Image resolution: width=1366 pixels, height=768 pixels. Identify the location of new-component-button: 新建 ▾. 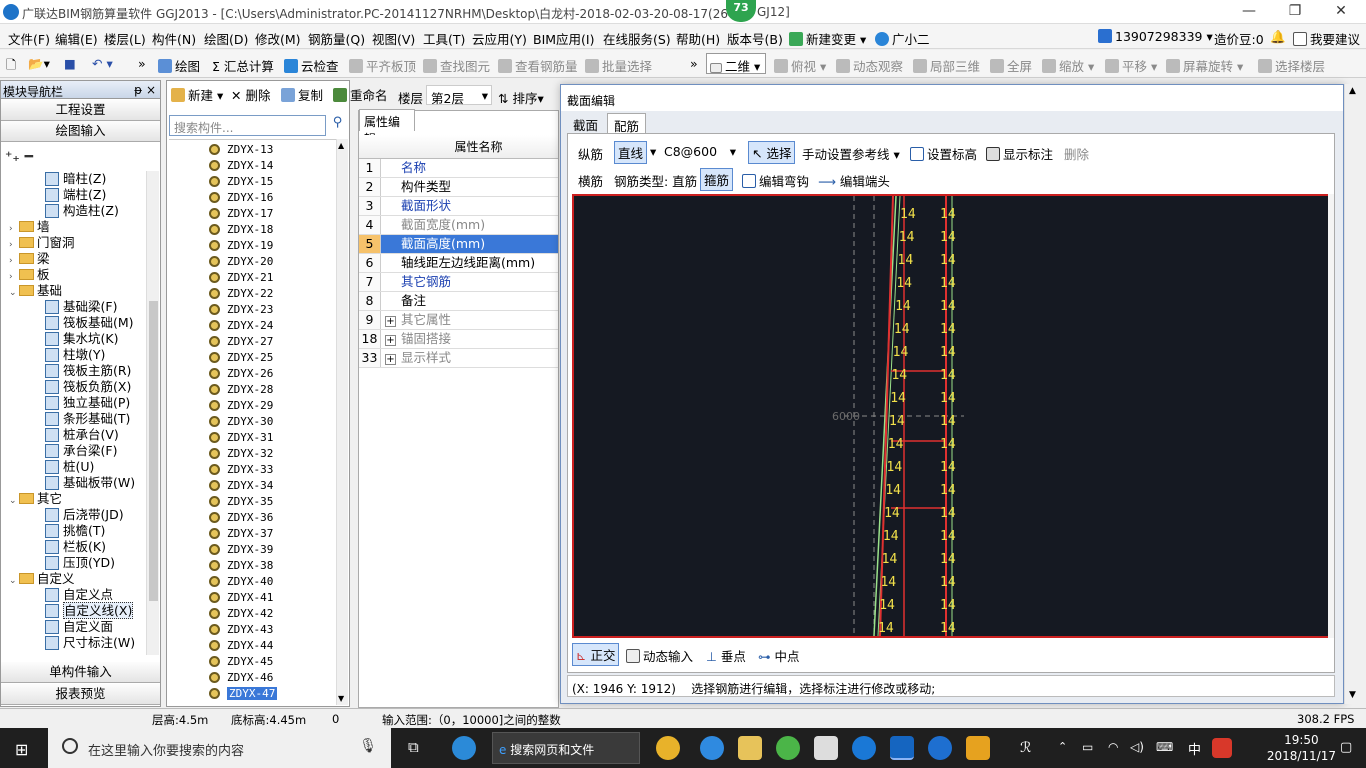
(197, 94).